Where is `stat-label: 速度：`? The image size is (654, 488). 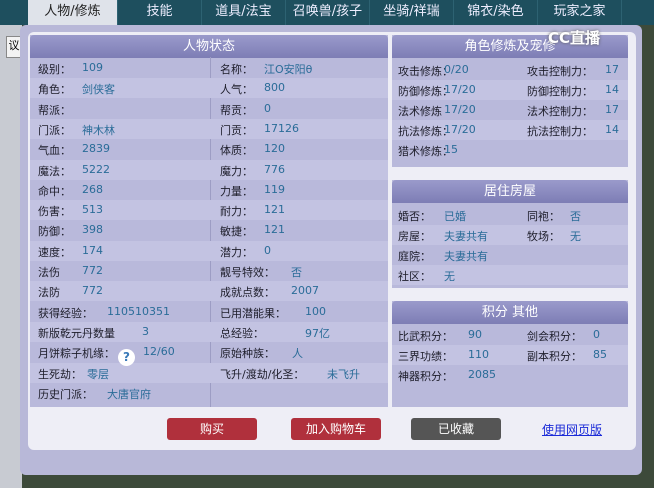
stat-label: 速度： is located at coordinates (54, 252).